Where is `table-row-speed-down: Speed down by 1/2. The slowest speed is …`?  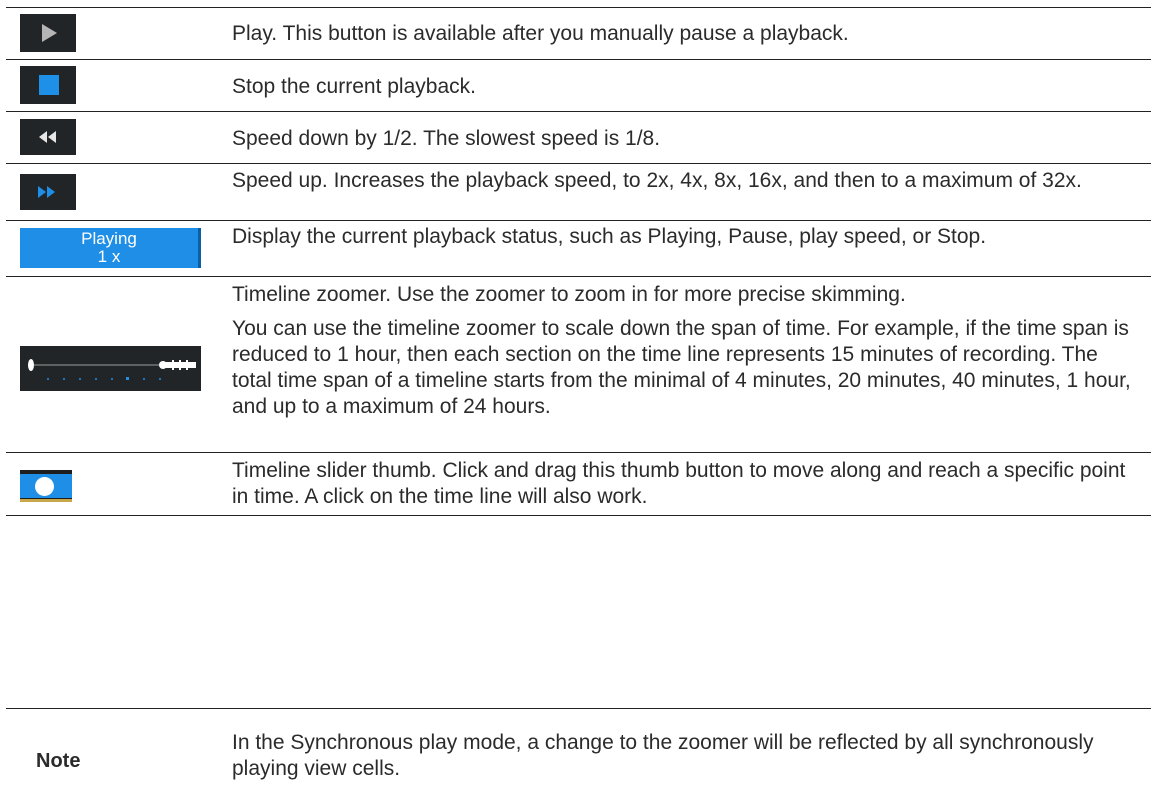 table-row-speed-down: Speed down by 1/2. The slowest speed is … is located at coordinates (578, 137).